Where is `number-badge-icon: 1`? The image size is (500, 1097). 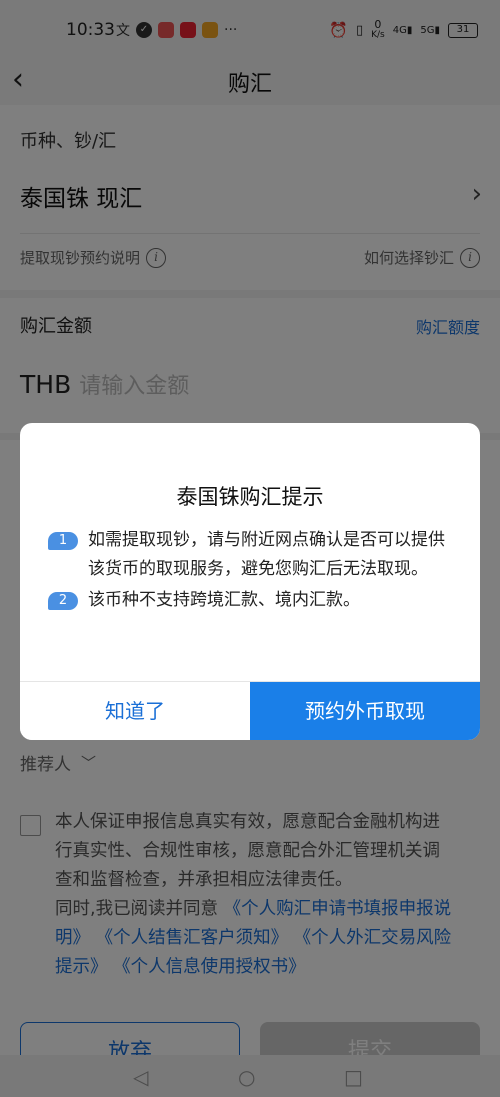 number-badge-icon: 1 is located at coordinates (63, 541).